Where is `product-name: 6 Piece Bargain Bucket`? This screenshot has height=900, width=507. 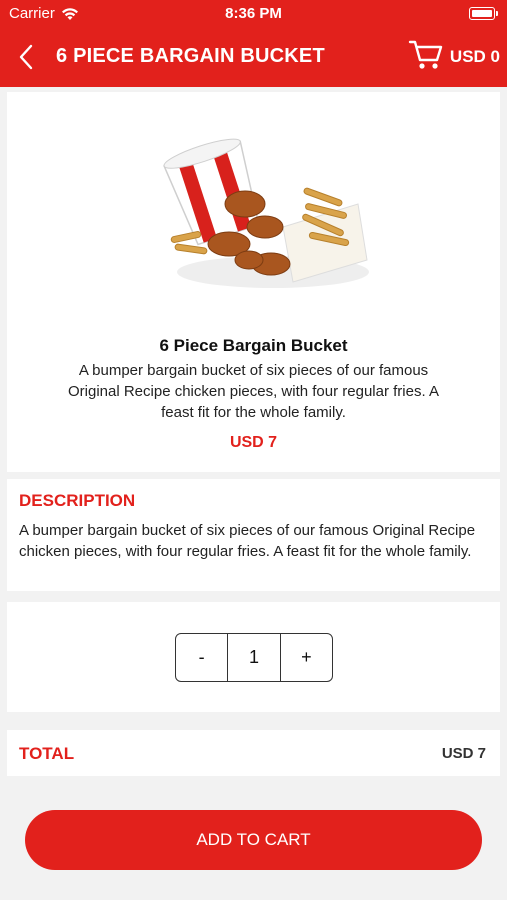 product-name: 6 Piece Bargain Bucket is located at coordinates (253, 345).